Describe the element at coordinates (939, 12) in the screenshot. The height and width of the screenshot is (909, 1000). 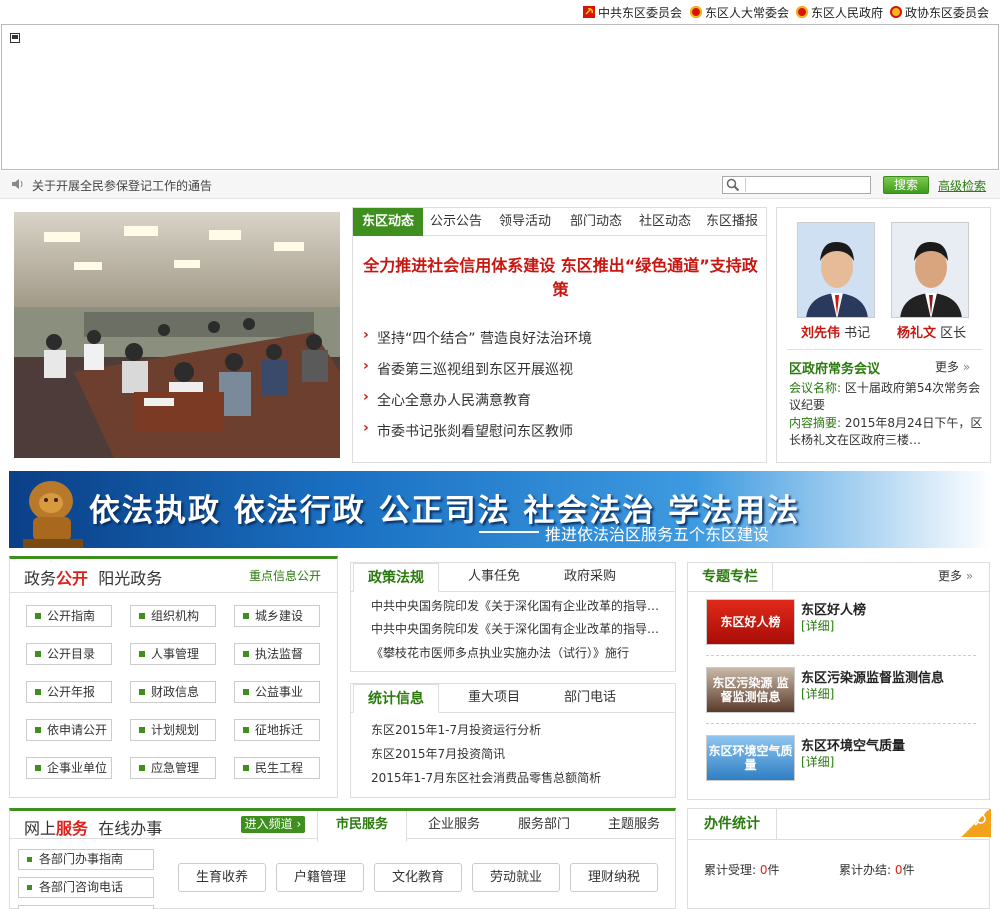
I see `top-link-cppcc: 政协东区委员会` at that location.